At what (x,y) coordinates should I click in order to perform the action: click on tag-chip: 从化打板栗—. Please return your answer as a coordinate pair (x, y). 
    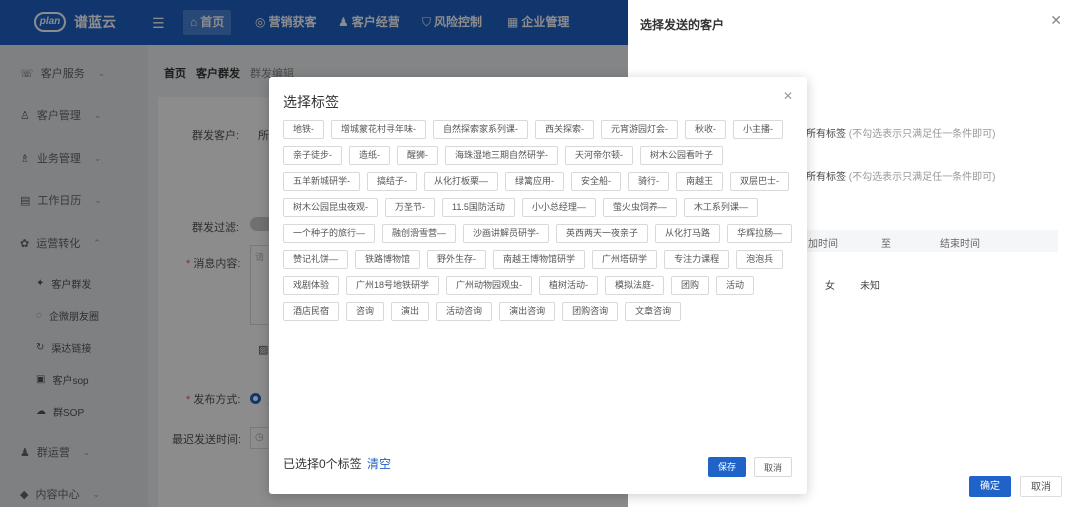
    Looking at the image, I should click on (461, 181).